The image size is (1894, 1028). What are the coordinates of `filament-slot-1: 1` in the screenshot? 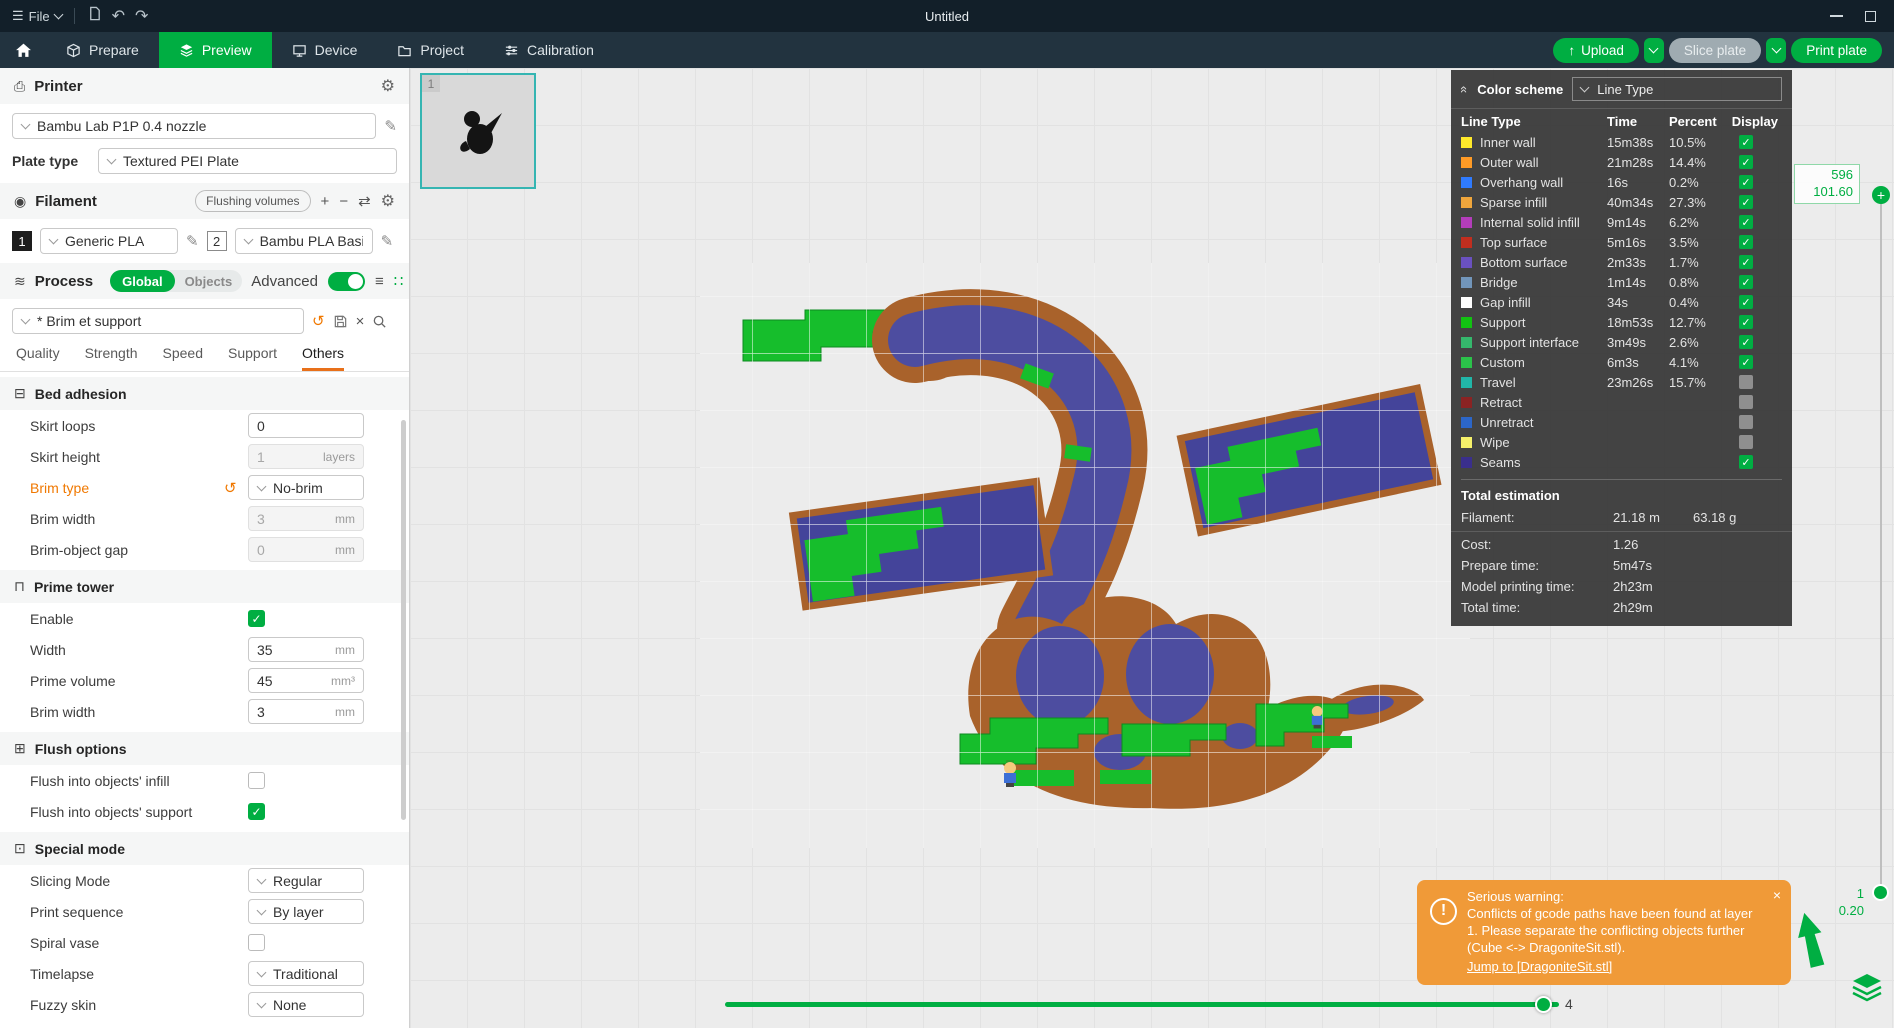 It's located at (22, 241).